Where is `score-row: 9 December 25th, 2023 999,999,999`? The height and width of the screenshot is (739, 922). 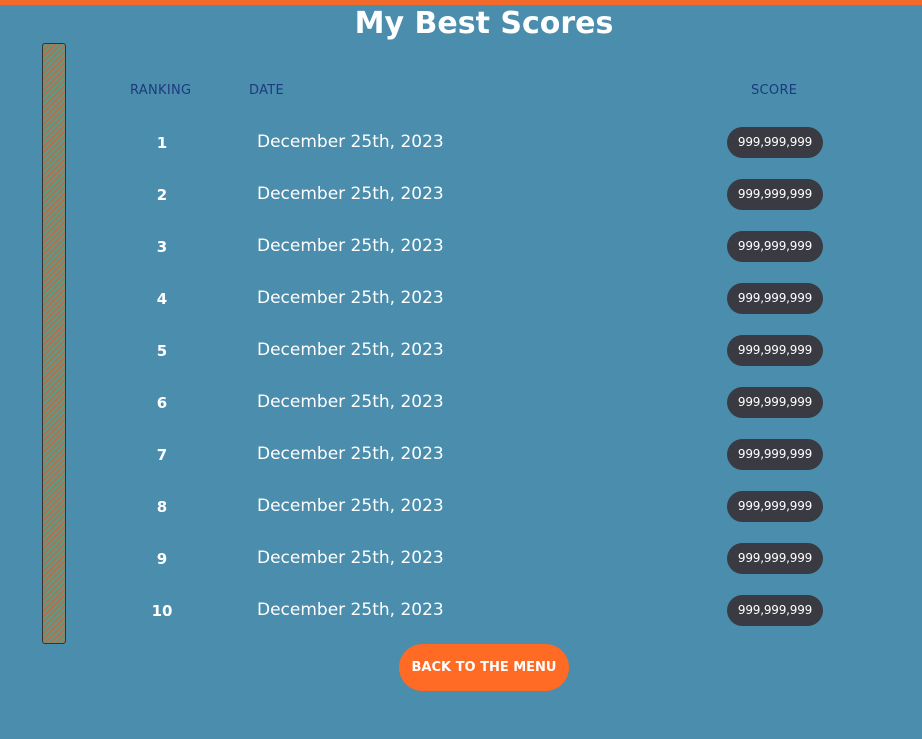 score-row: 9 December 25th, 2023 999,999,999 is located at coordinates (461, 560).